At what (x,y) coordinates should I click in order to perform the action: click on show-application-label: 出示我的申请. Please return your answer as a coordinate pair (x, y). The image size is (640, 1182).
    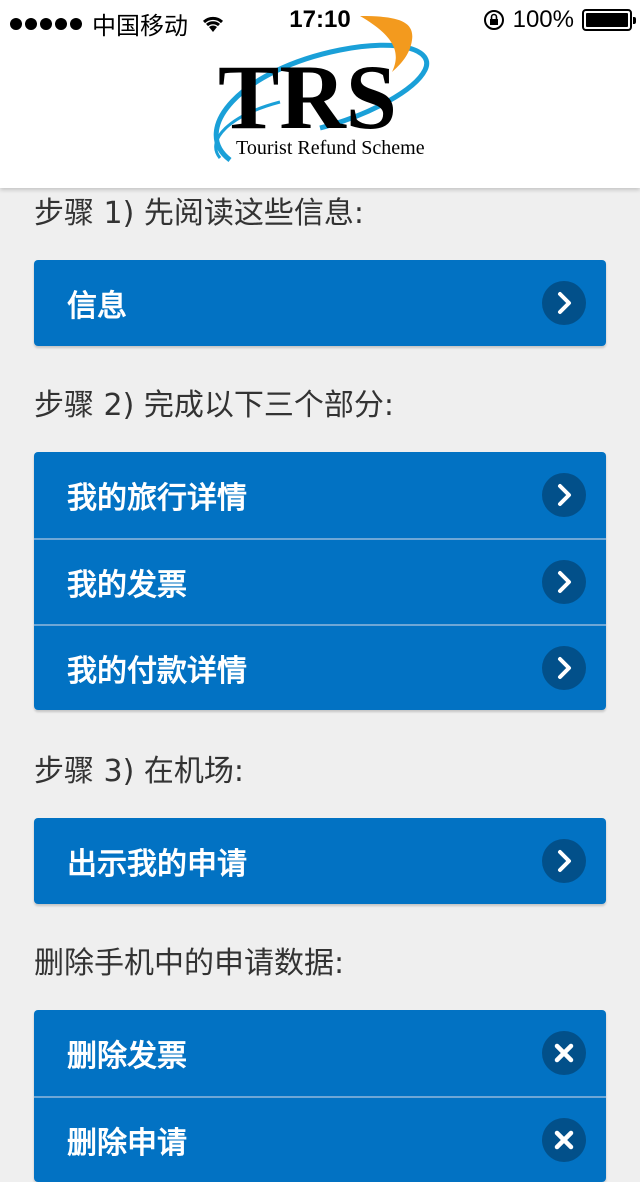
    Looking at the image, I should click on (157, 864).